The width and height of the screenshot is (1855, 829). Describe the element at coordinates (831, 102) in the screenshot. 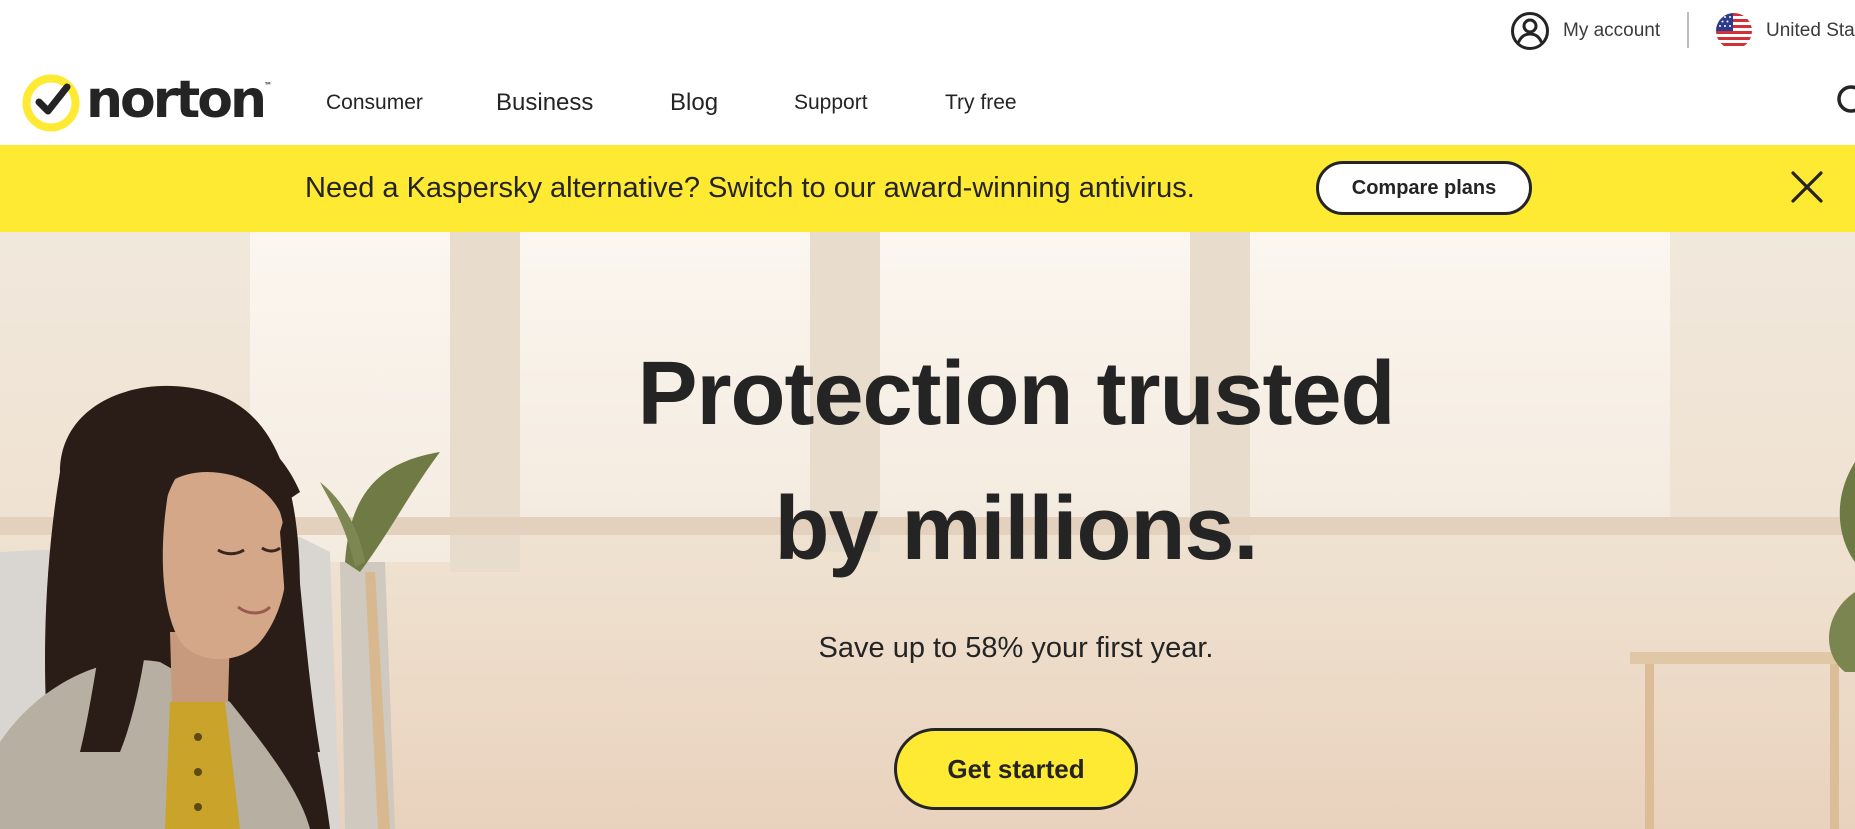

I see `nav-item-support: Support` at that location.